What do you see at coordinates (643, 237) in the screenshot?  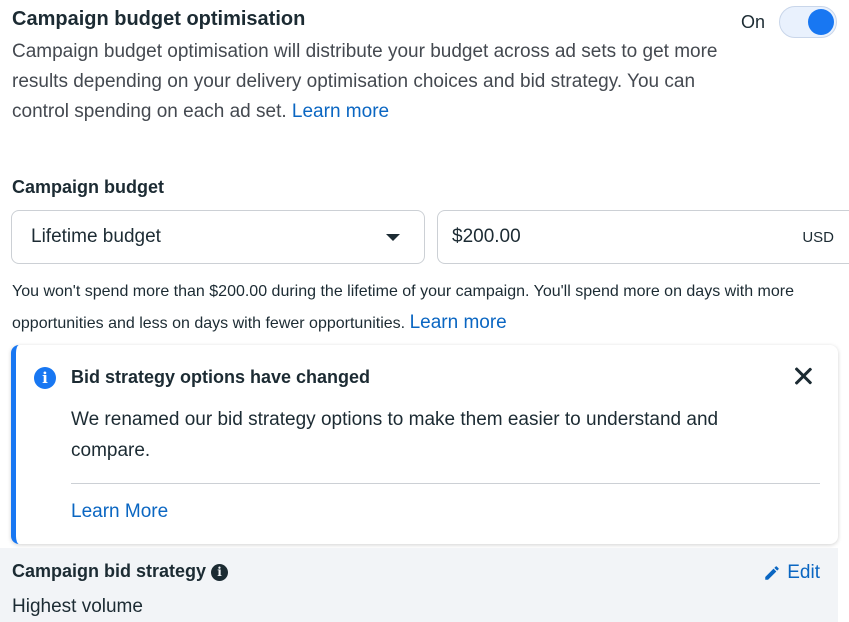 I see `budget-amount-input: $200.00 USD` at bounding box center [643, 237].